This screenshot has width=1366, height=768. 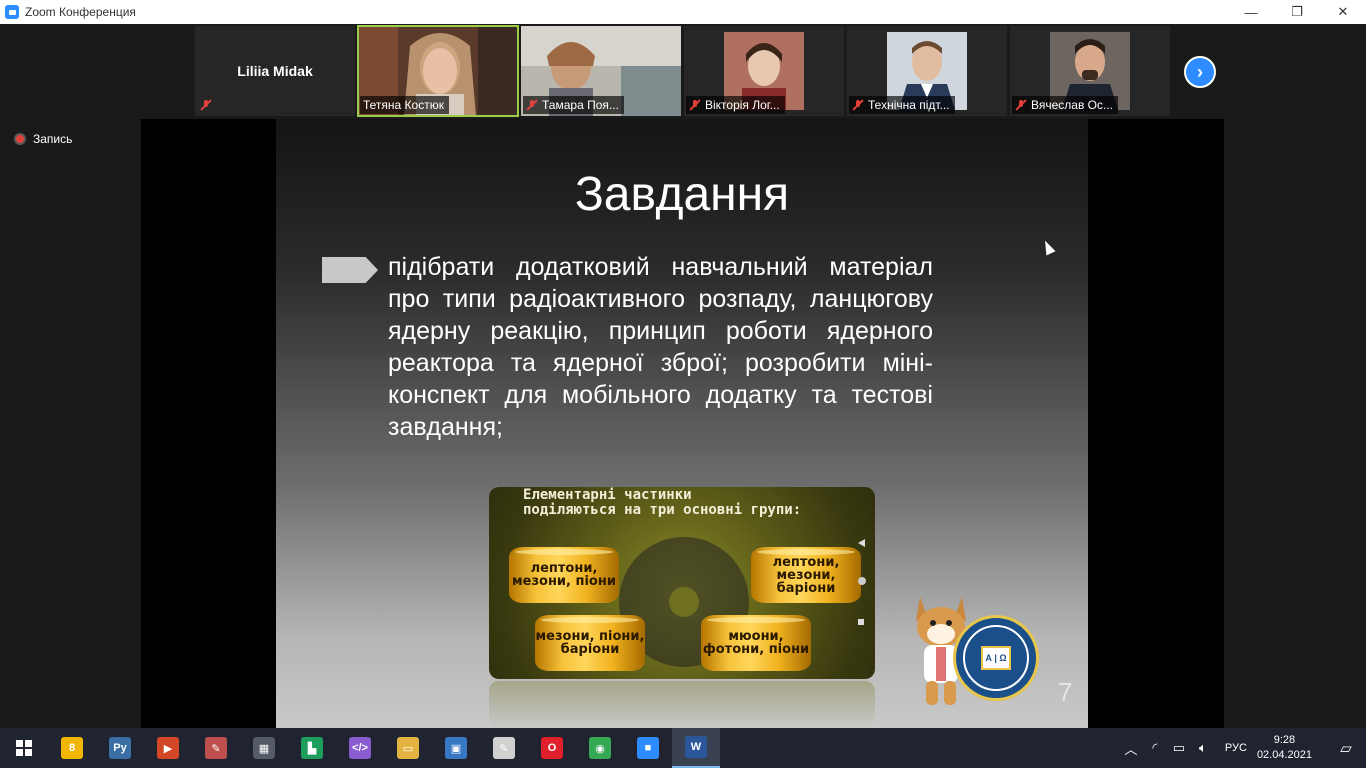 I want to click on opera-app-icon: O, so click(x=552, y=748).